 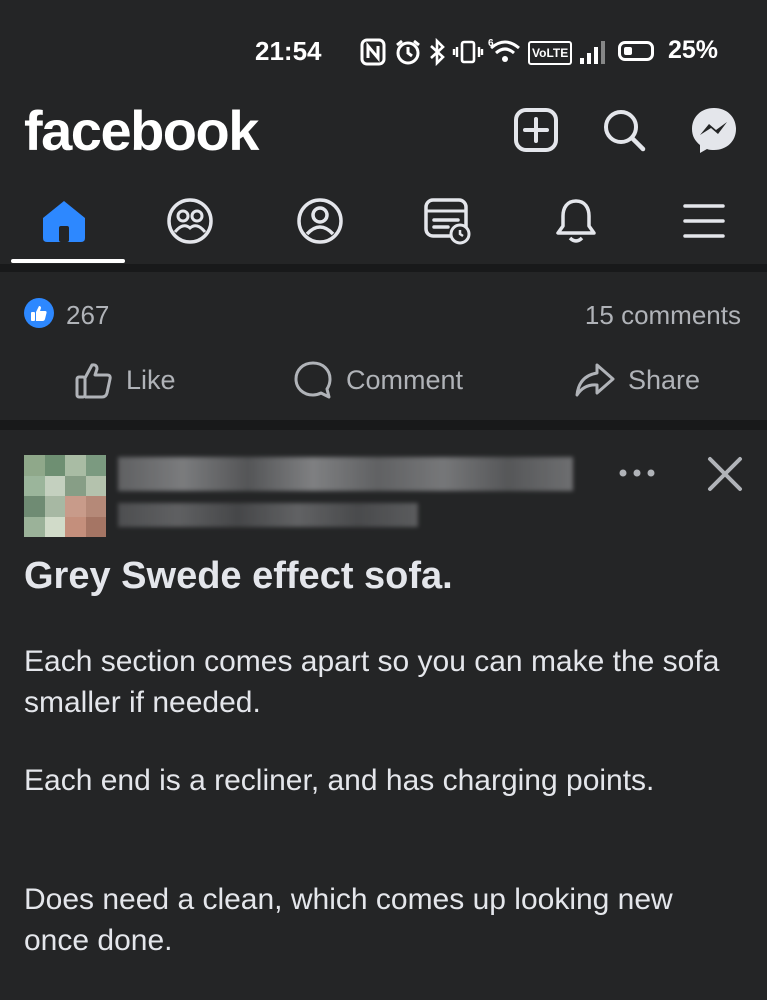 What do you see at coordinates (268, 515) in the screenshot?
I see `post-meta-redacted` at bounding box center [268, 515].